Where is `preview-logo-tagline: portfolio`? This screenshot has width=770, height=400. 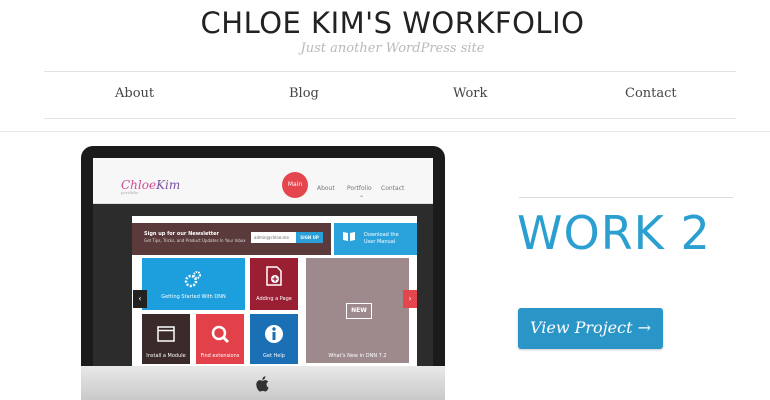
preview-logo-tagline: portfolio is located at coordinates (130, 192).